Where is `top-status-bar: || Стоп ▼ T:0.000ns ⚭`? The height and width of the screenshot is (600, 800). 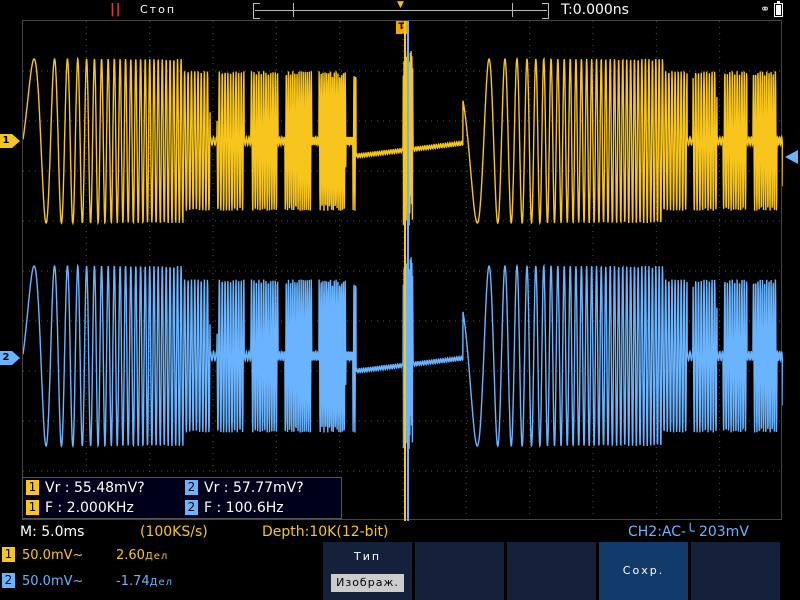 top-status-bar: || Стоп ▼ T:0.000ns ⚭ is located at coordinates (400, 10).